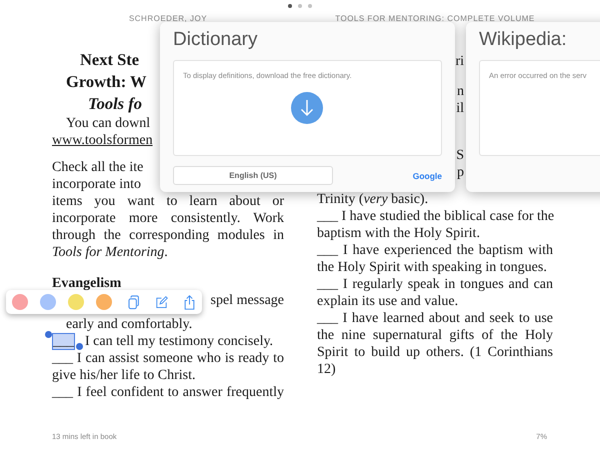  I want to click on body-text-line: early and comfortably., so click(129, 324).